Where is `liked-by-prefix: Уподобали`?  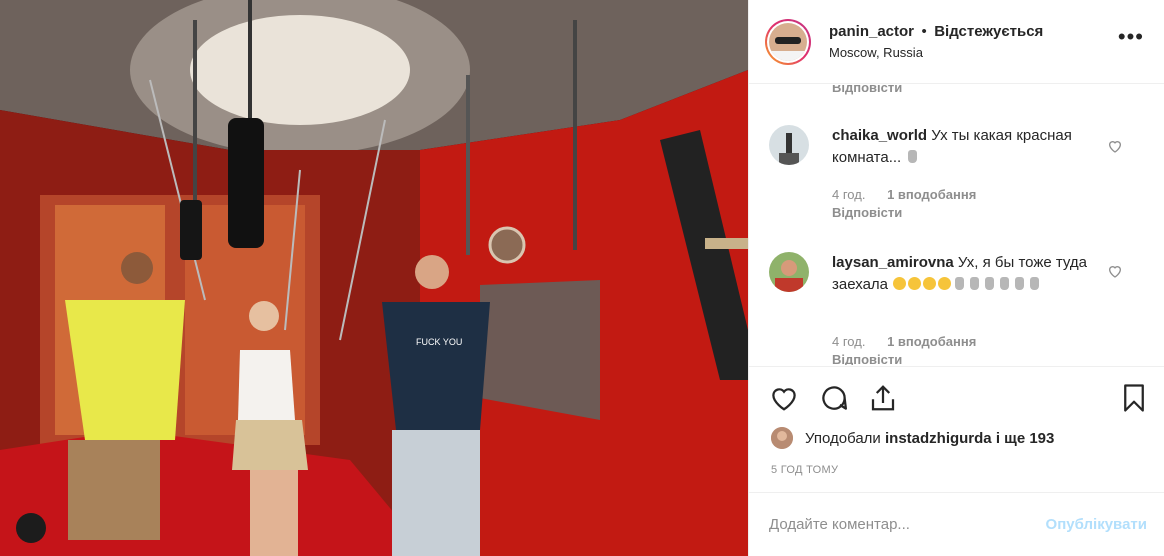
liked-by-prefix: Уподобали is located at coordinates (843, 438).